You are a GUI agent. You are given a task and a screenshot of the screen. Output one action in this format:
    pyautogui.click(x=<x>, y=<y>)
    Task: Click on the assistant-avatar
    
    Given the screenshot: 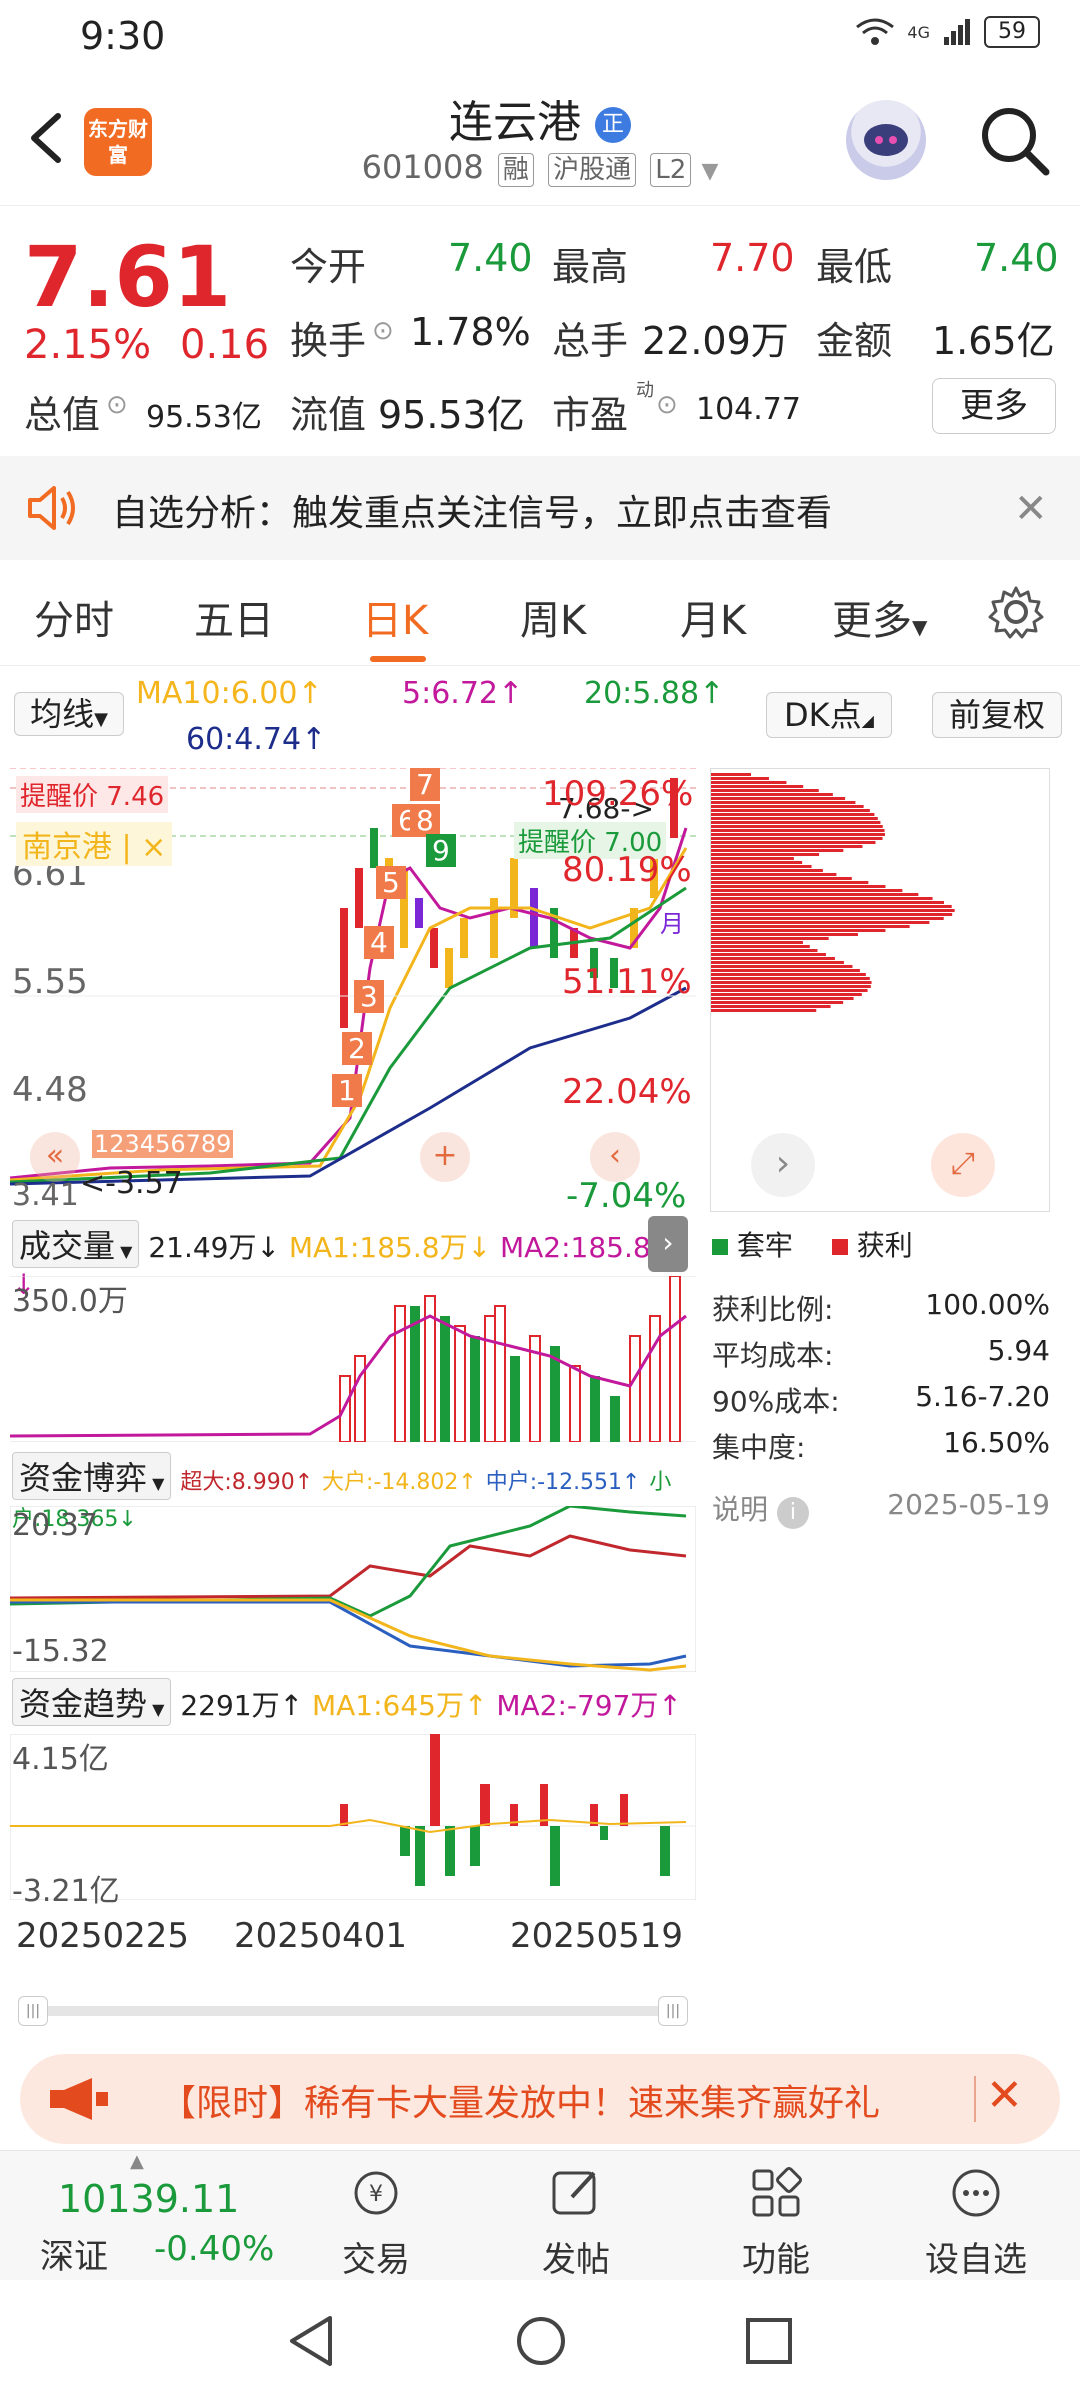 What is the action you would take?
    pyautogui.click(x=886, y=140)
    